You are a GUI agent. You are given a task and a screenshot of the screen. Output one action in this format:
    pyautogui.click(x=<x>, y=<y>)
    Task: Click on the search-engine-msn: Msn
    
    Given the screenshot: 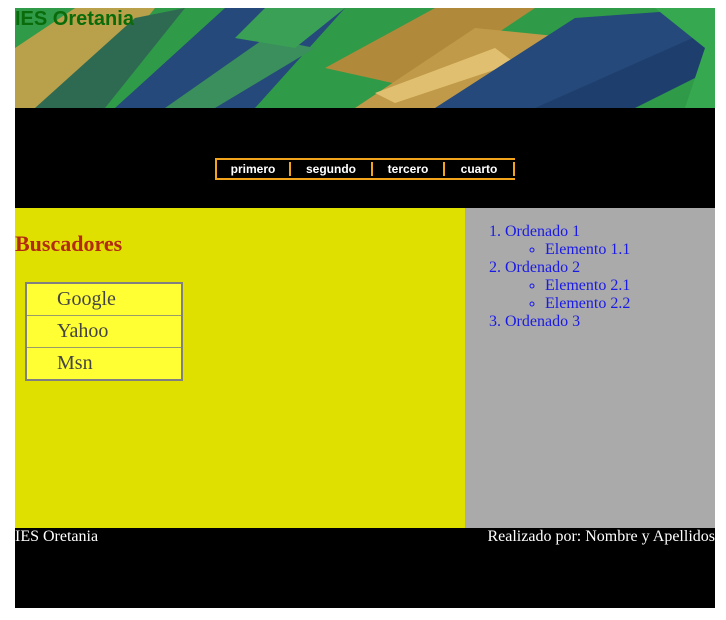 What is the action you would take?
    pyautogui.click(x=104, y=363)
    